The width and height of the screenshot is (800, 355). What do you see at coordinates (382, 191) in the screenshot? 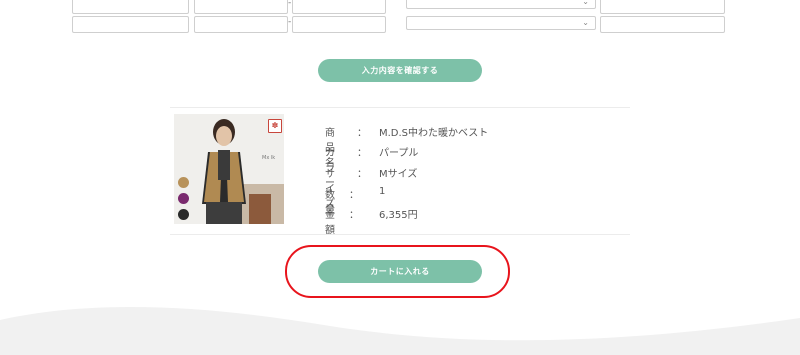
I see `product-quantity-value: 1` at bounding box center [382, 191].